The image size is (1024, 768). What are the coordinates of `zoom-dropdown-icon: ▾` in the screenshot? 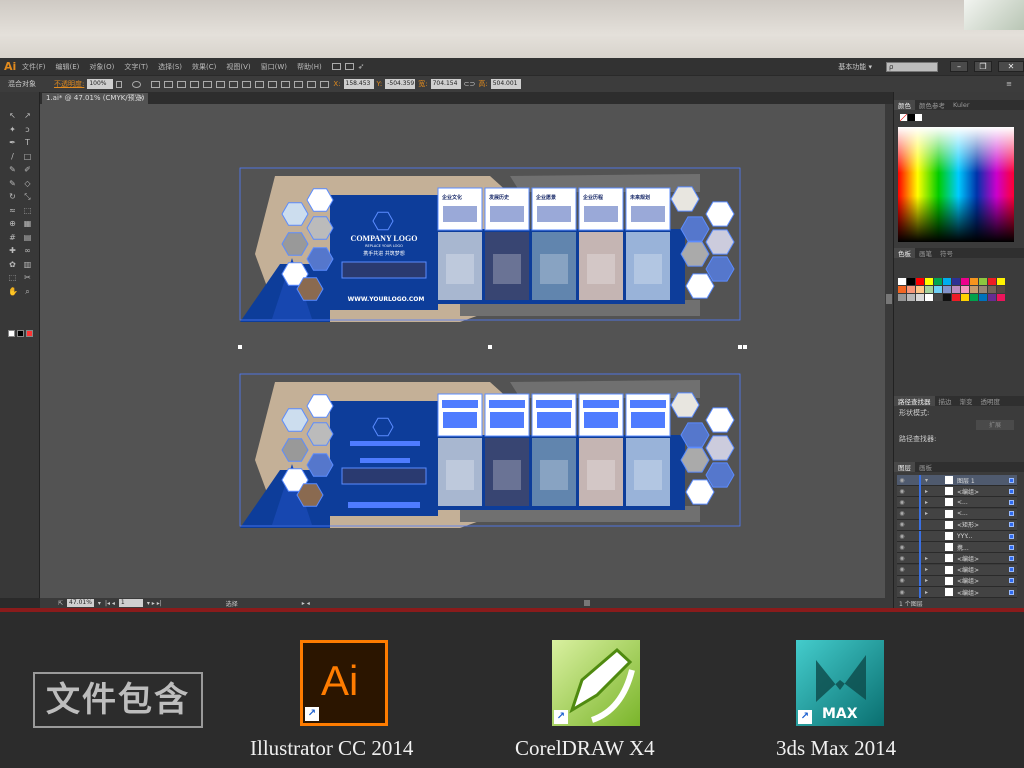 It's located at (99, 603).